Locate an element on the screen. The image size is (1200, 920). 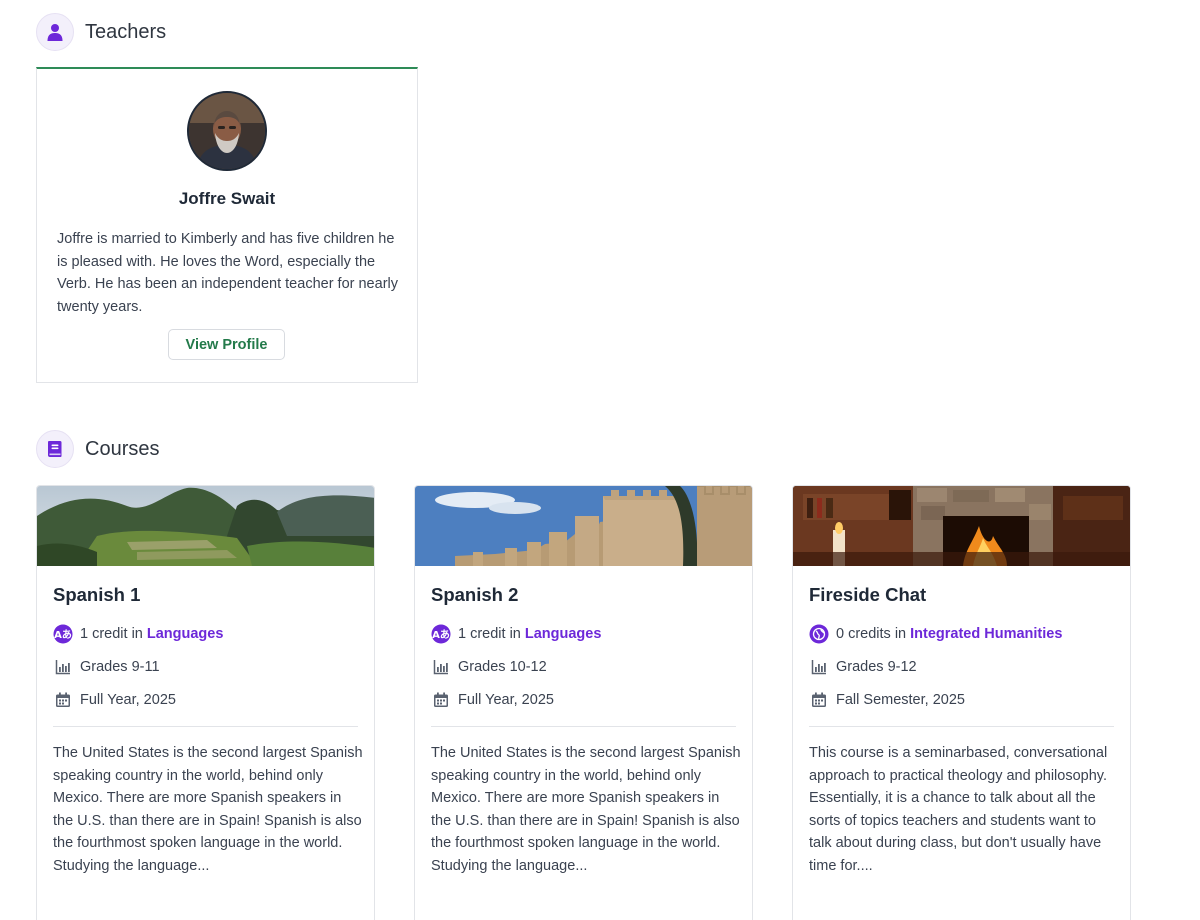
book-icon is located at coordinates (55, 449).